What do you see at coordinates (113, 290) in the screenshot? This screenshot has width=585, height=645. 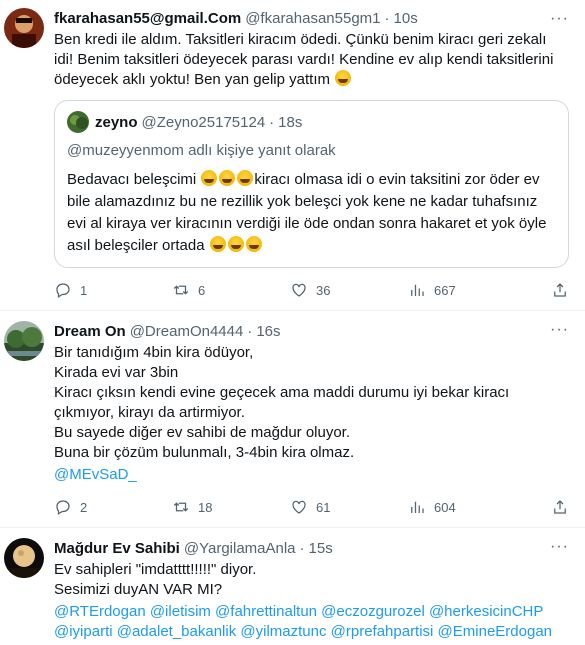 I see `reply-button: 1` at bounding box center [113, 290].